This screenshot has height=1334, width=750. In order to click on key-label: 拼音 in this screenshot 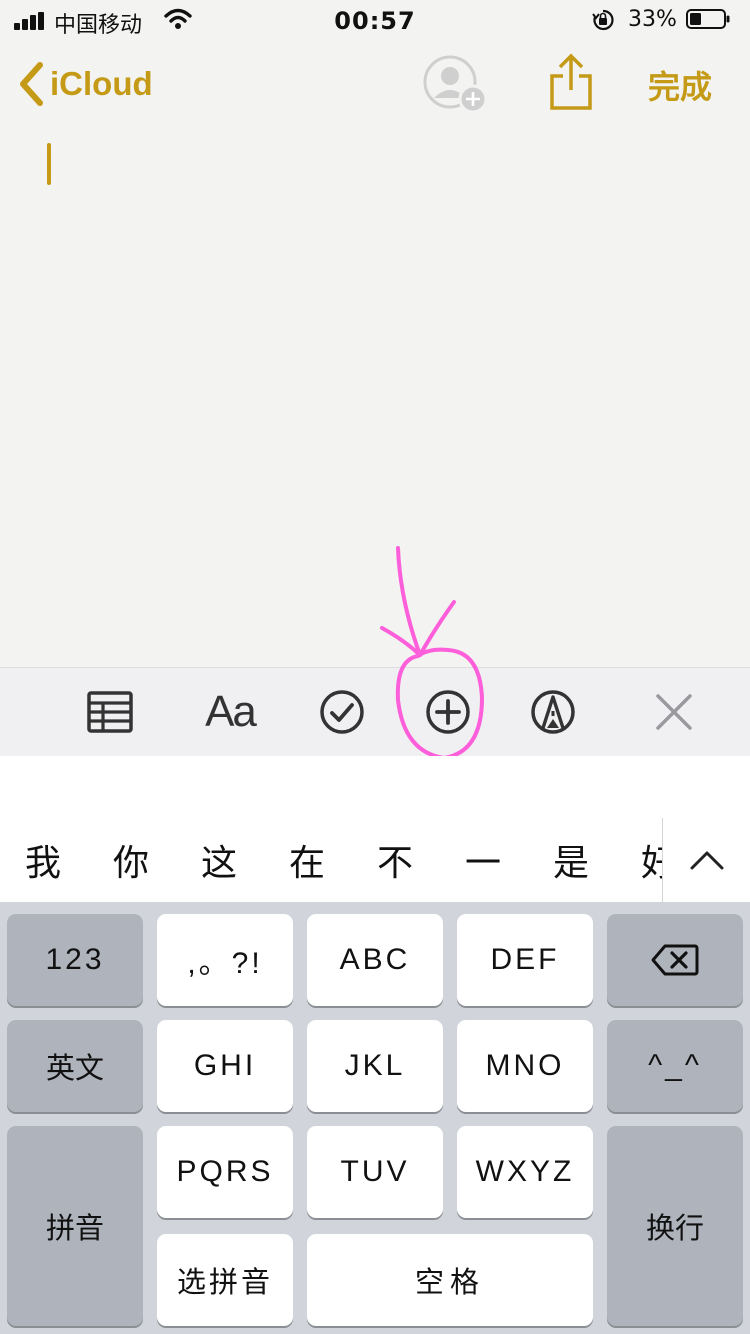, I will do `click(74, 1228)`.